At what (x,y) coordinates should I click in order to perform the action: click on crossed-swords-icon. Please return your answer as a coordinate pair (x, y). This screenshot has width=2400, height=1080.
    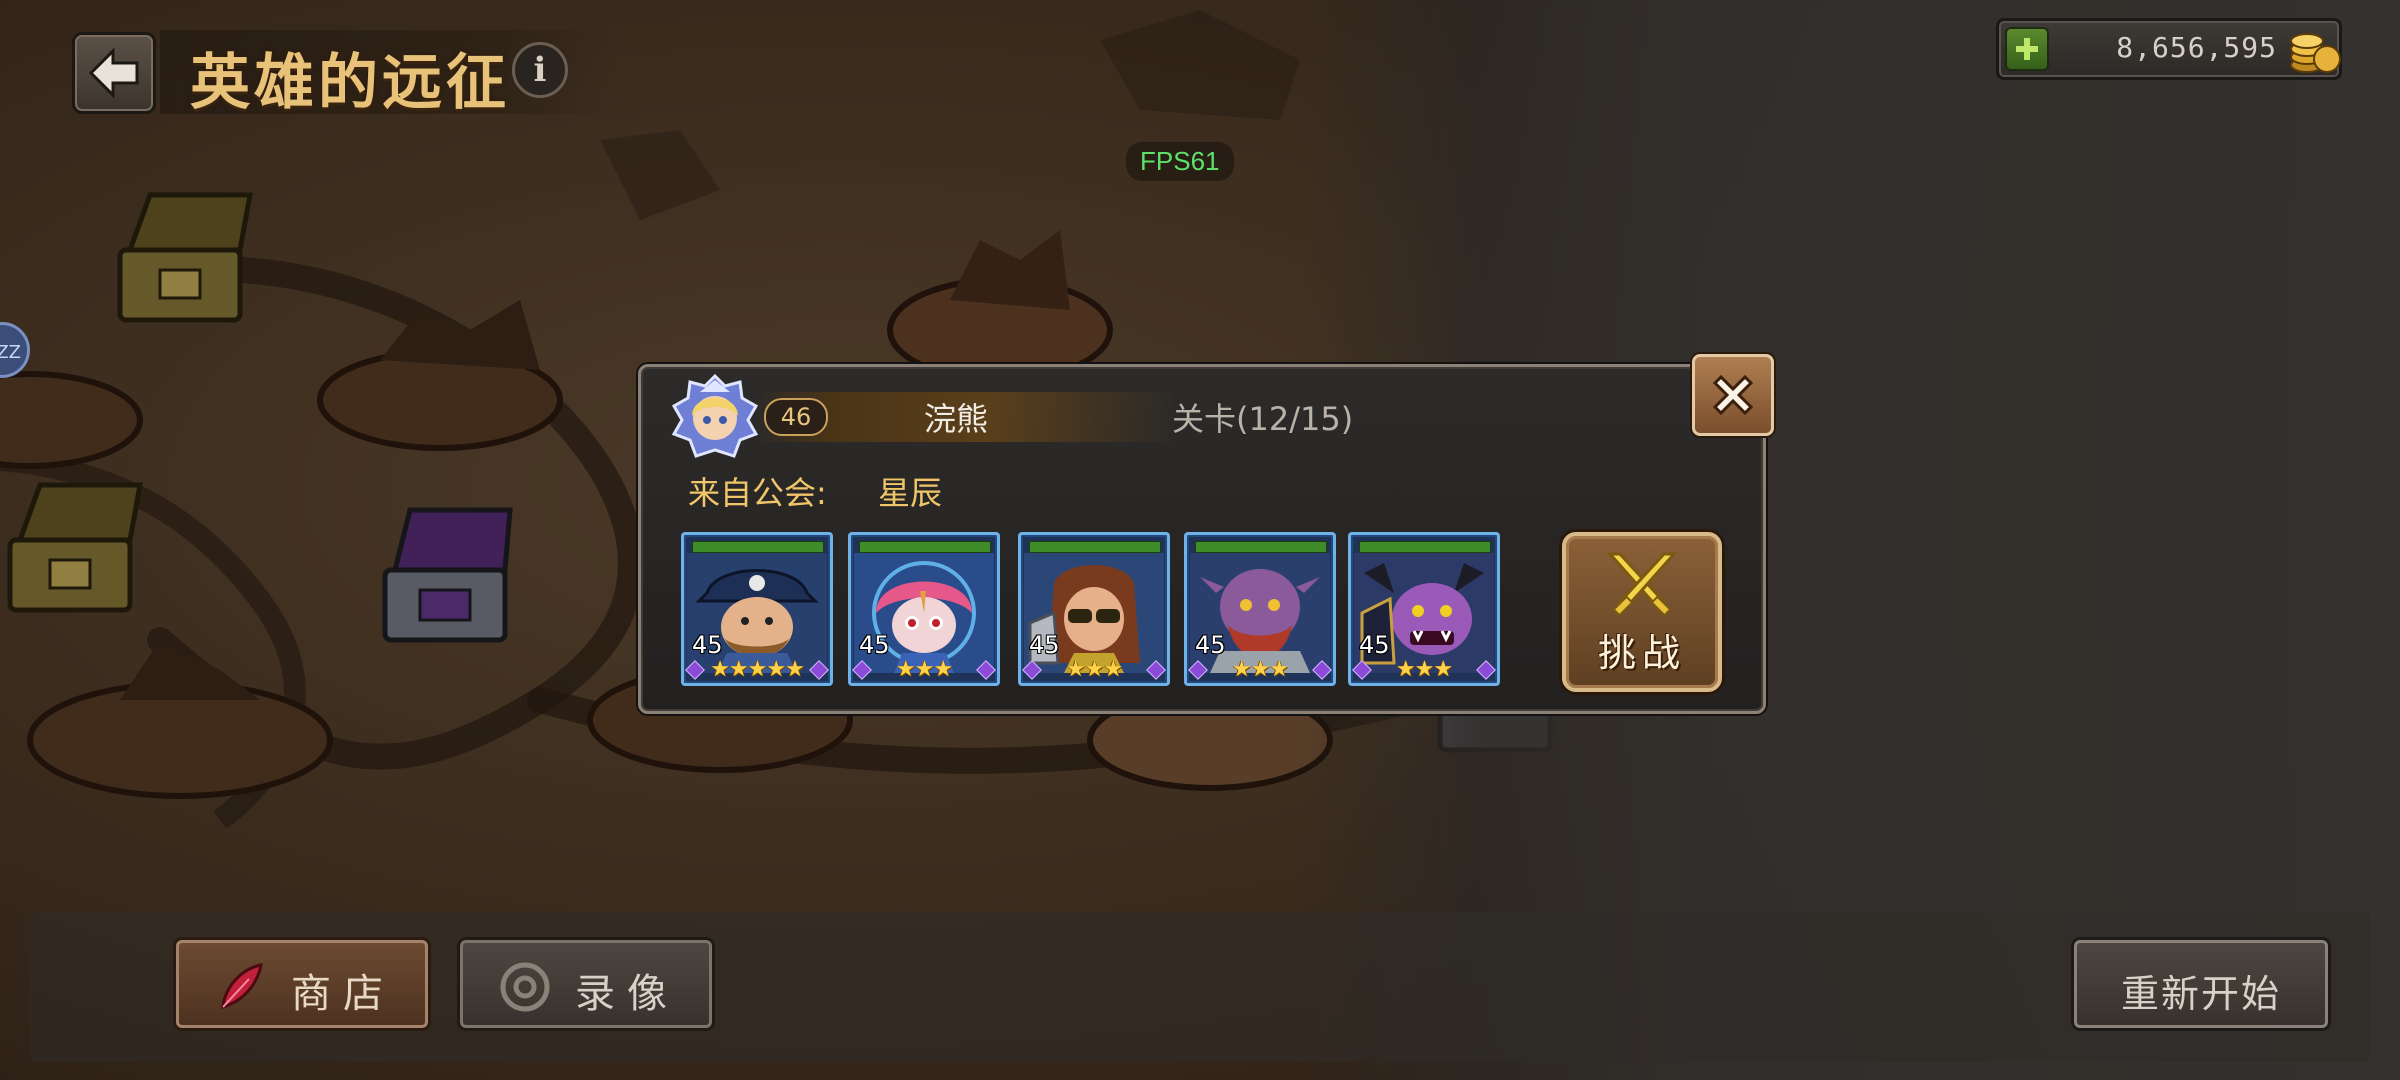
    Looking at the image, I should click on (1642, 584).